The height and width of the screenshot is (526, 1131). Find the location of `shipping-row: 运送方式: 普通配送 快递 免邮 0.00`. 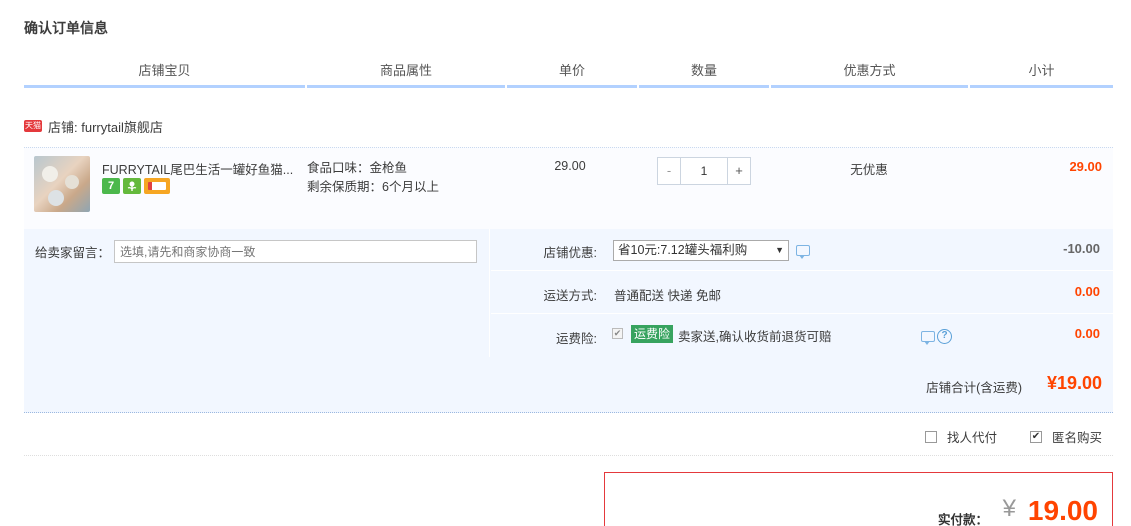

shipping-row: 运送方式: 普通配送 快递 免邮 0.00 is located at coordinates (802, 292).